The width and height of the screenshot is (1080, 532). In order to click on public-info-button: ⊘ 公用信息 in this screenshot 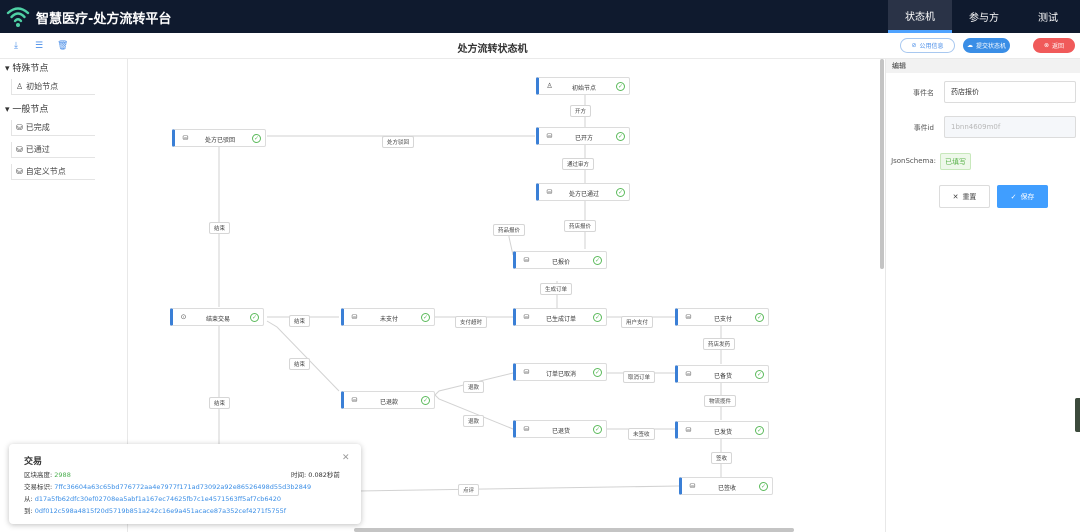, I will do `click(927, 45)`.